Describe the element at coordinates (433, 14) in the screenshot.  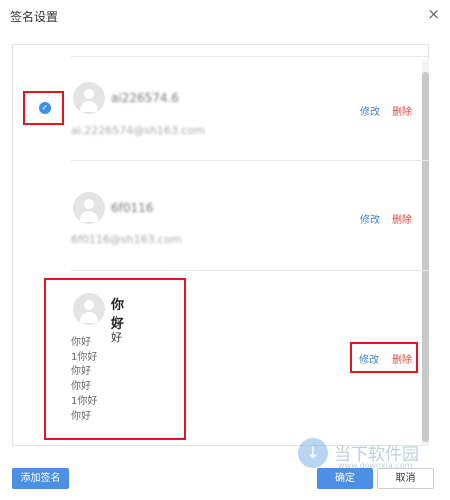
I see `close-icon: ×` at that location.